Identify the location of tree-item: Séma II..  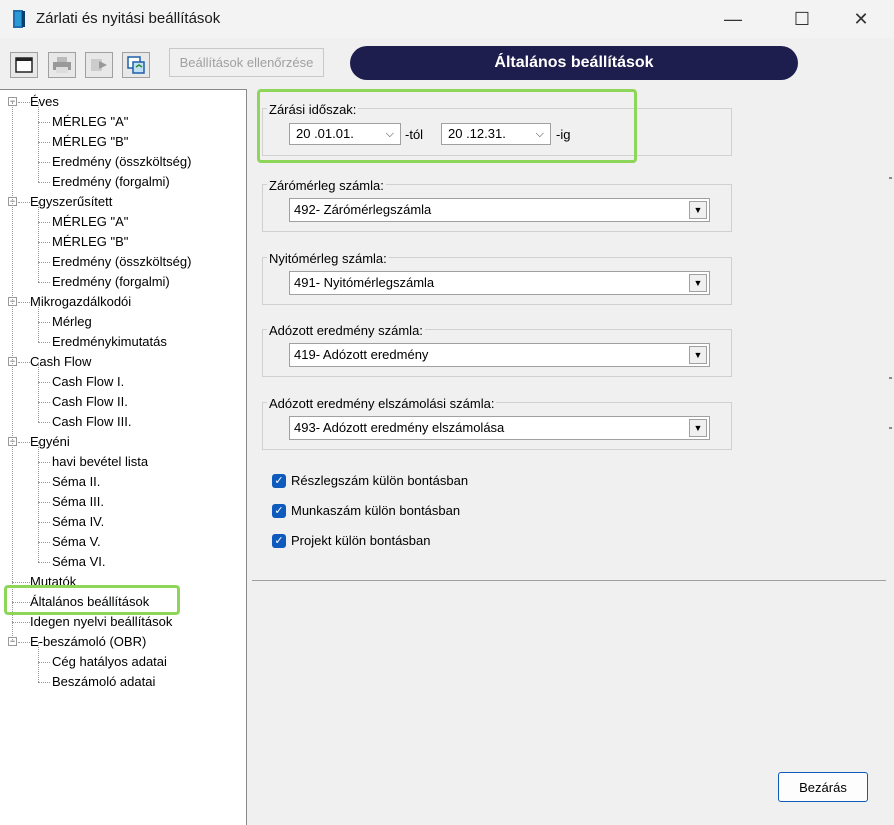
(76, 482).